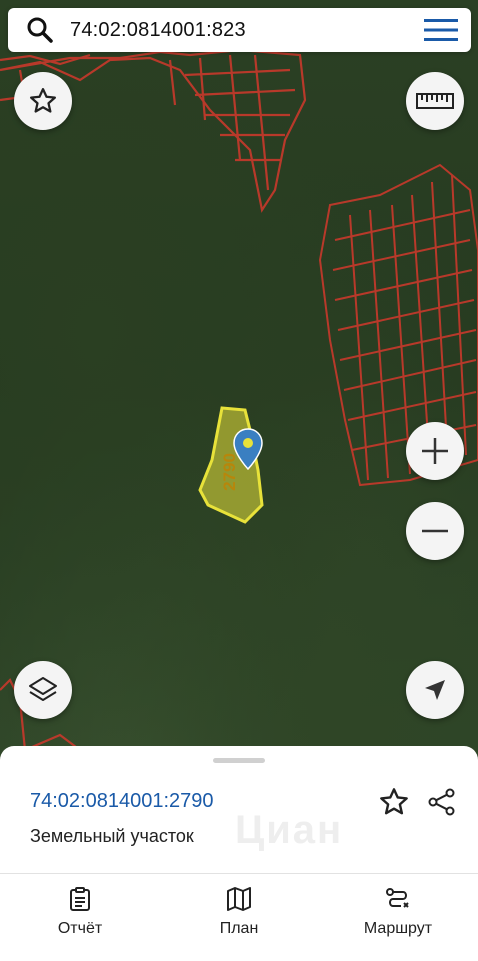  I want to click on search-icon, so click(40, 30).